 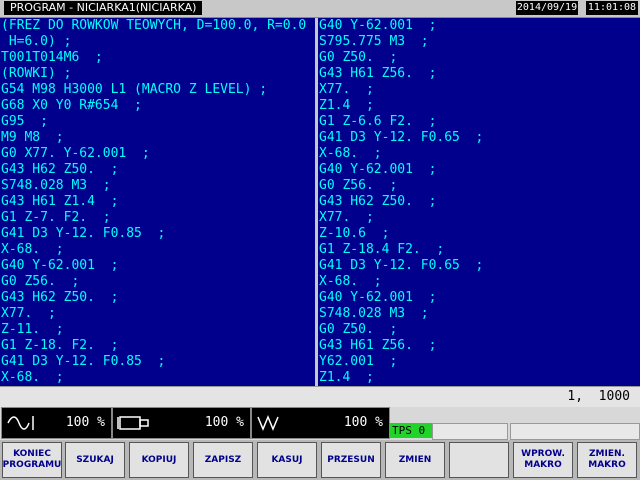 What do you see at coordinates (157, 90) in the screenshot?
I see `program-line: G54 M98 H3000 L1 (MACRO Z LEVEL) ;` at bounding box center [157, 90].